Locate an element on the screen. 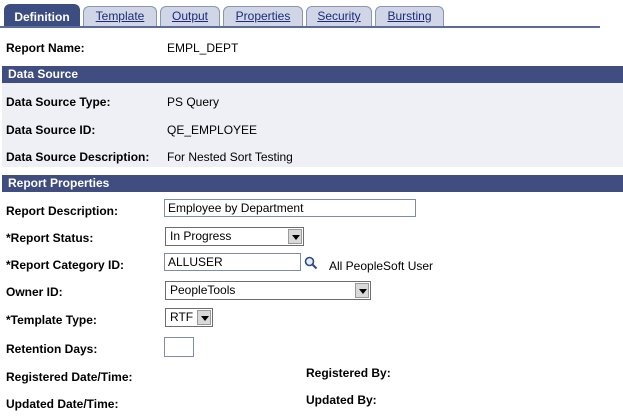 This screenshot has width=623, height=420. tab-bursting: Bursting is located at coordinates (409, 16).